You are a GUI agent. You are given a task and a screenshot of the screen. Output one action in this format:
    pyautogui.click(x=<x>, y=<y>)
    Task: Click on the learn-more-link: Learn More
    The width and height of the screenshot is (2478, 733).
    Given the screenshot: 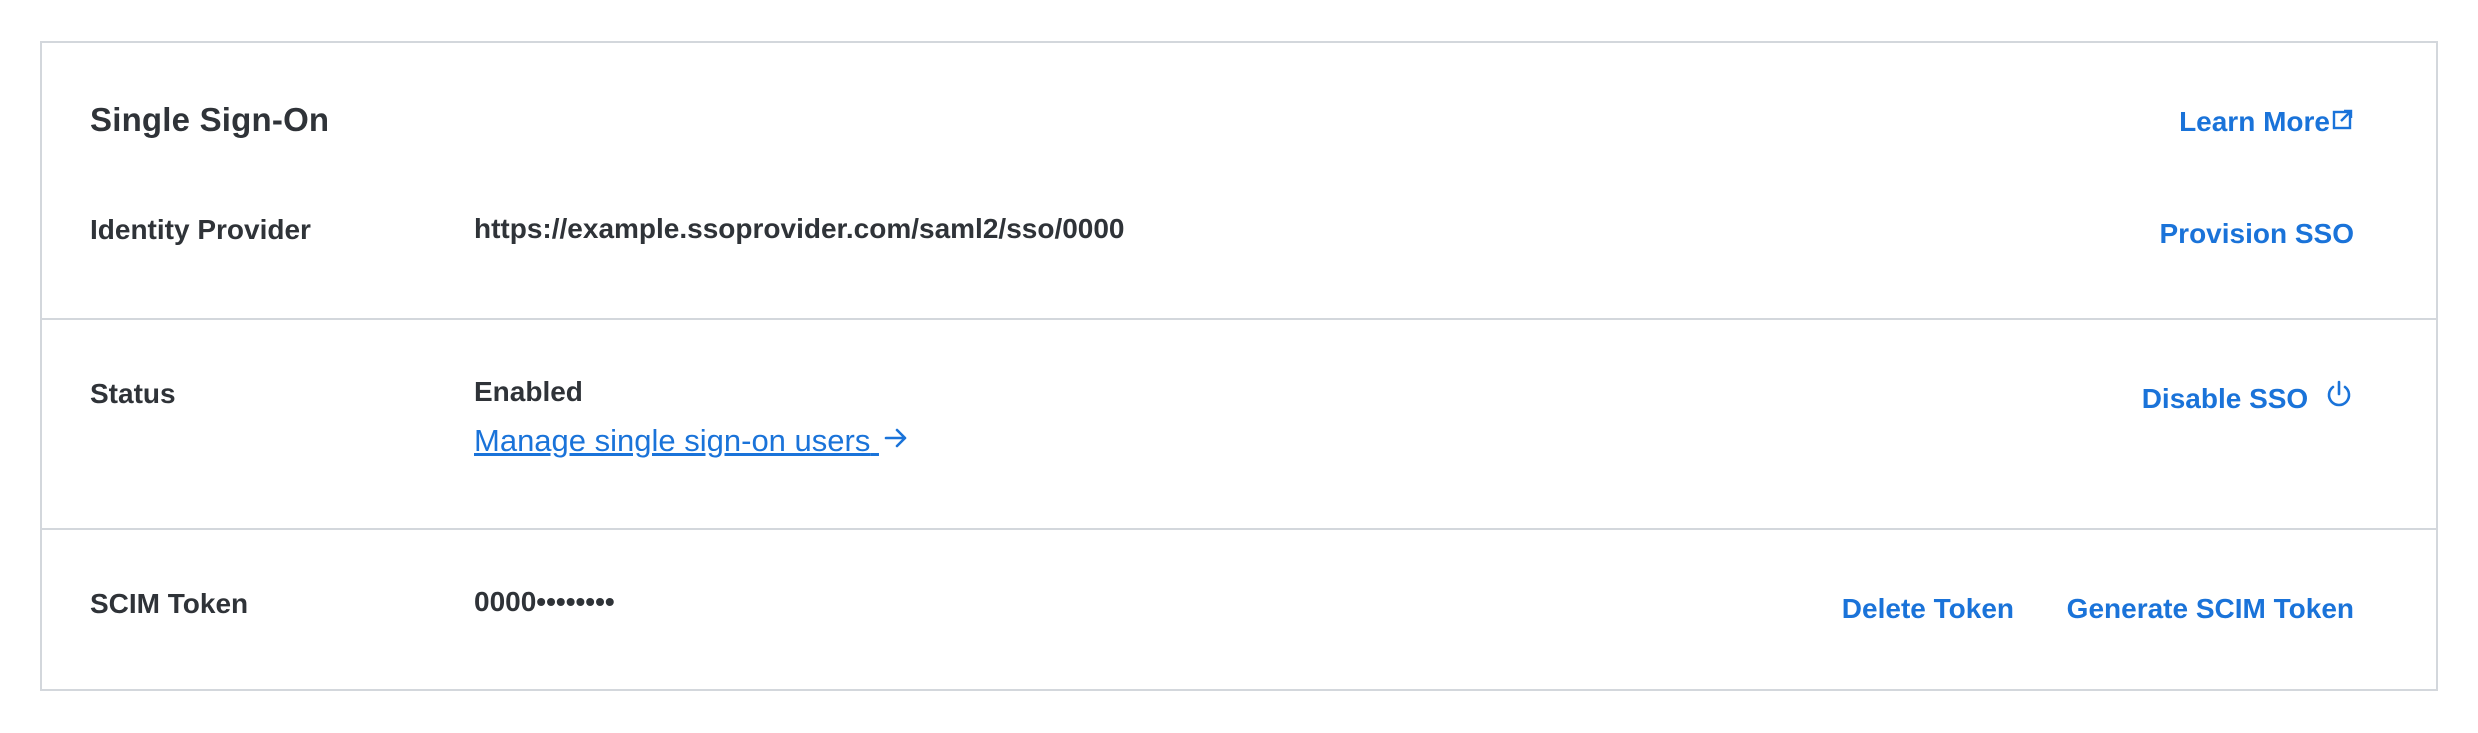 What is the action you would take?
    pyautogui.click(x=2266, y=122)
    